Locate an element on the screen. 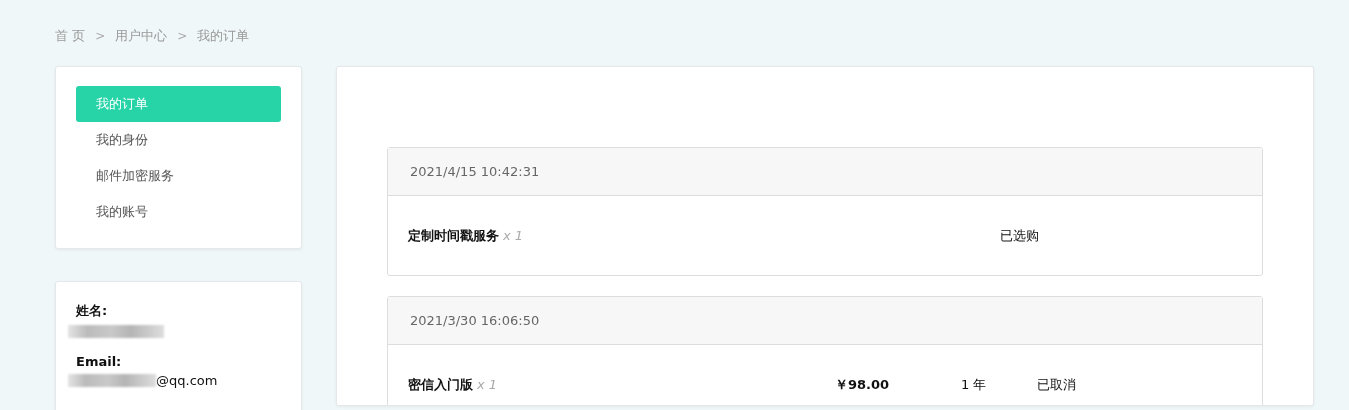 The height and width of the screenshot is (410, 1349). order-time: 2021/3/30 16:06:50 is located at coordinates (825, 321).